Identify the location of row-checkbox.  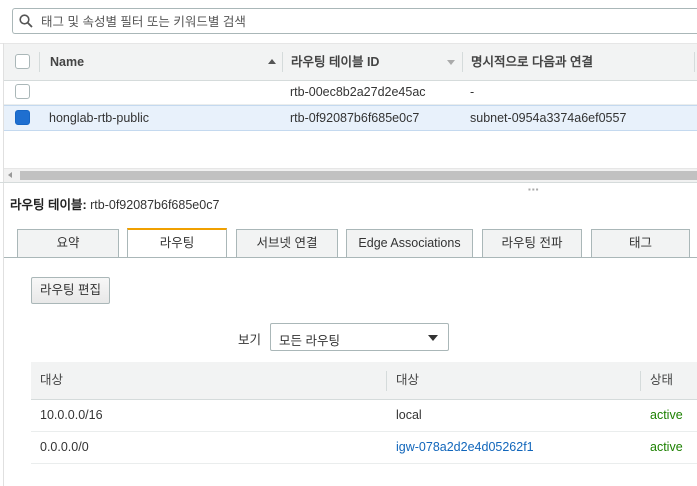
(22, 91).